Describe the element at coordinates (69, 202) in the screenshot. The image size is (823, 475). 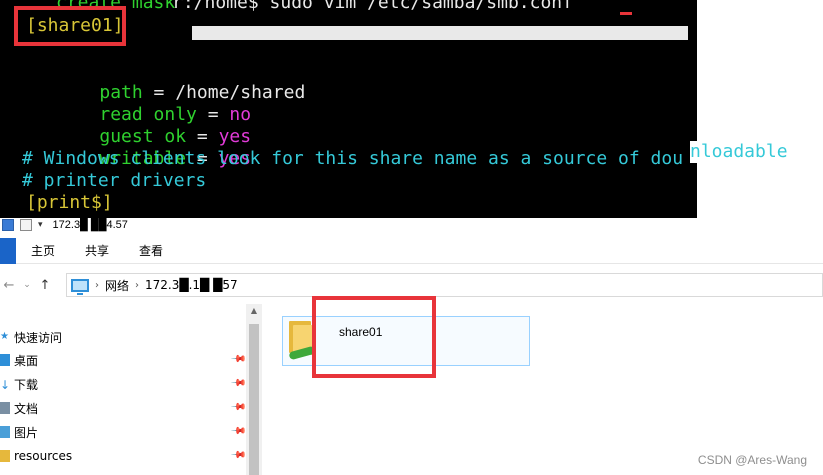
I see `section-print: [print$]` at that location.